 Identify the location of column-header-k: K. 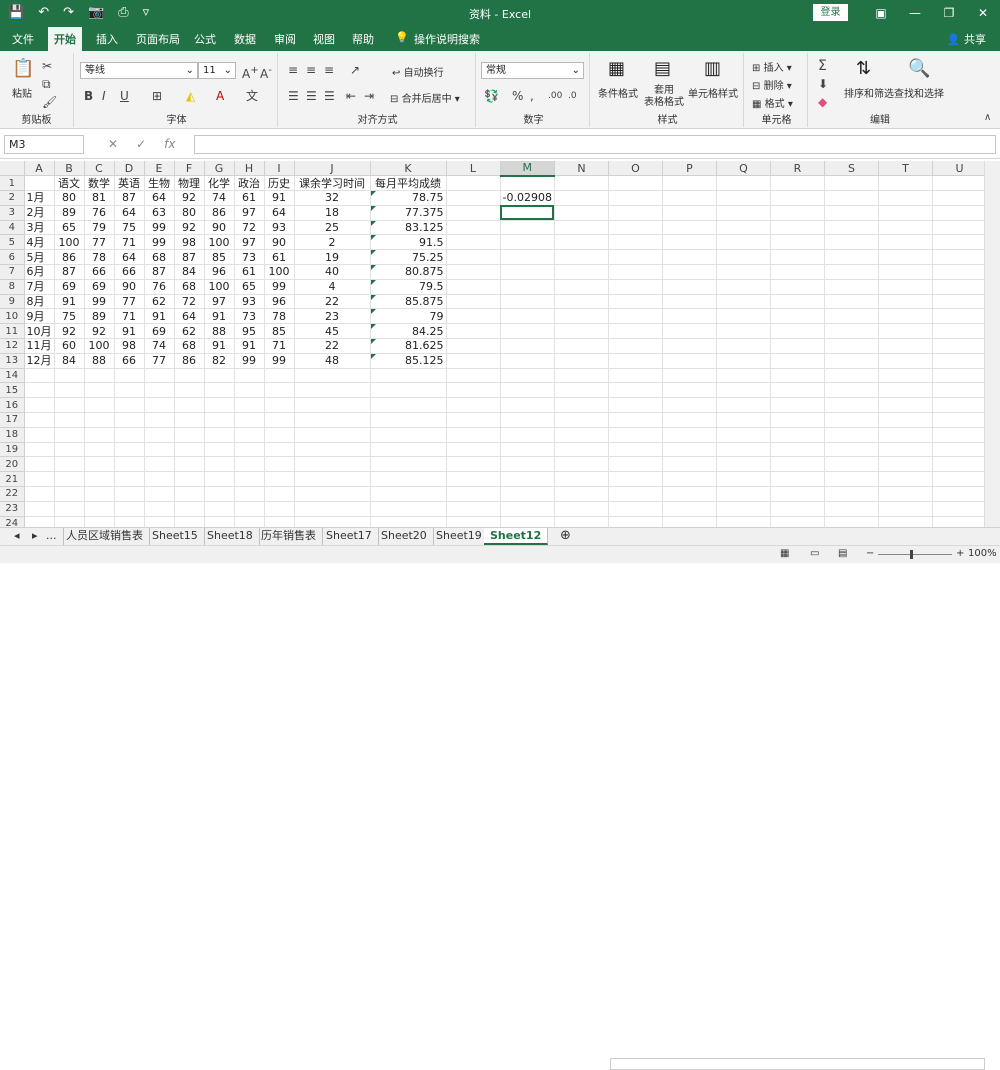
(408, 169).